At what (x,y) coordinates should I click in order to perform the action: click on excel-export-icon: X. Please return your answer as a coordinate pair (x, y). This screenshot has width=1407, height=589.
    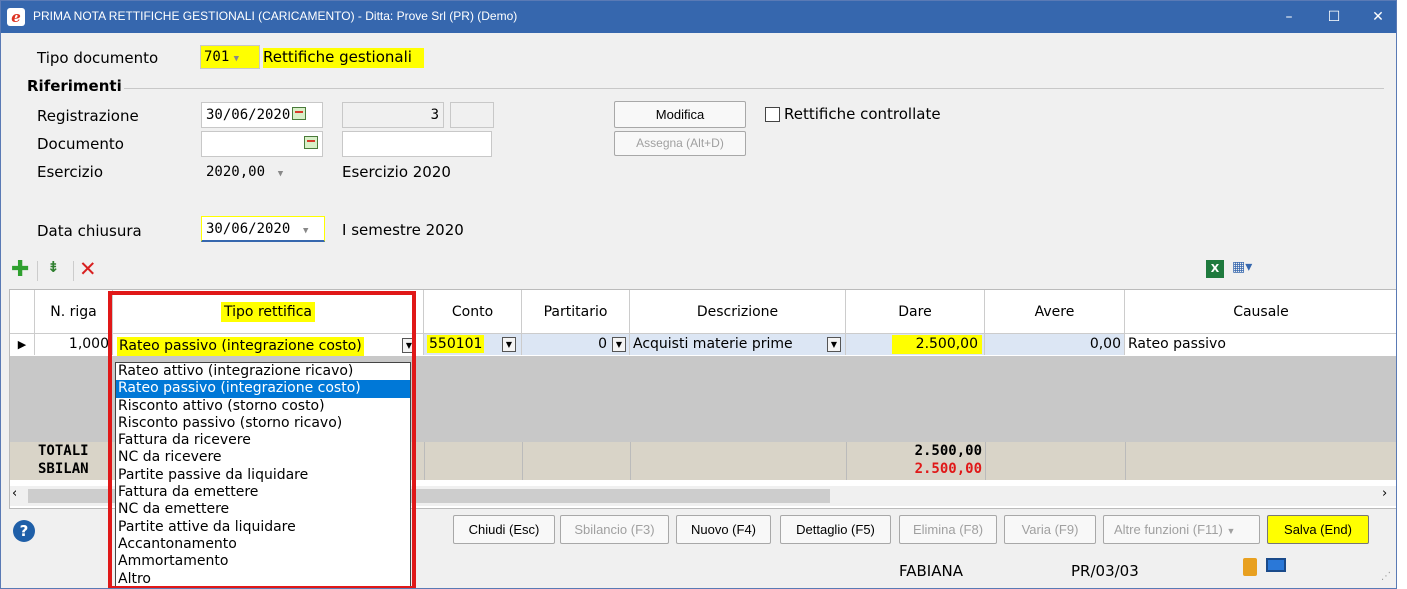
    Looking at the image, I should click on (1215, 269).